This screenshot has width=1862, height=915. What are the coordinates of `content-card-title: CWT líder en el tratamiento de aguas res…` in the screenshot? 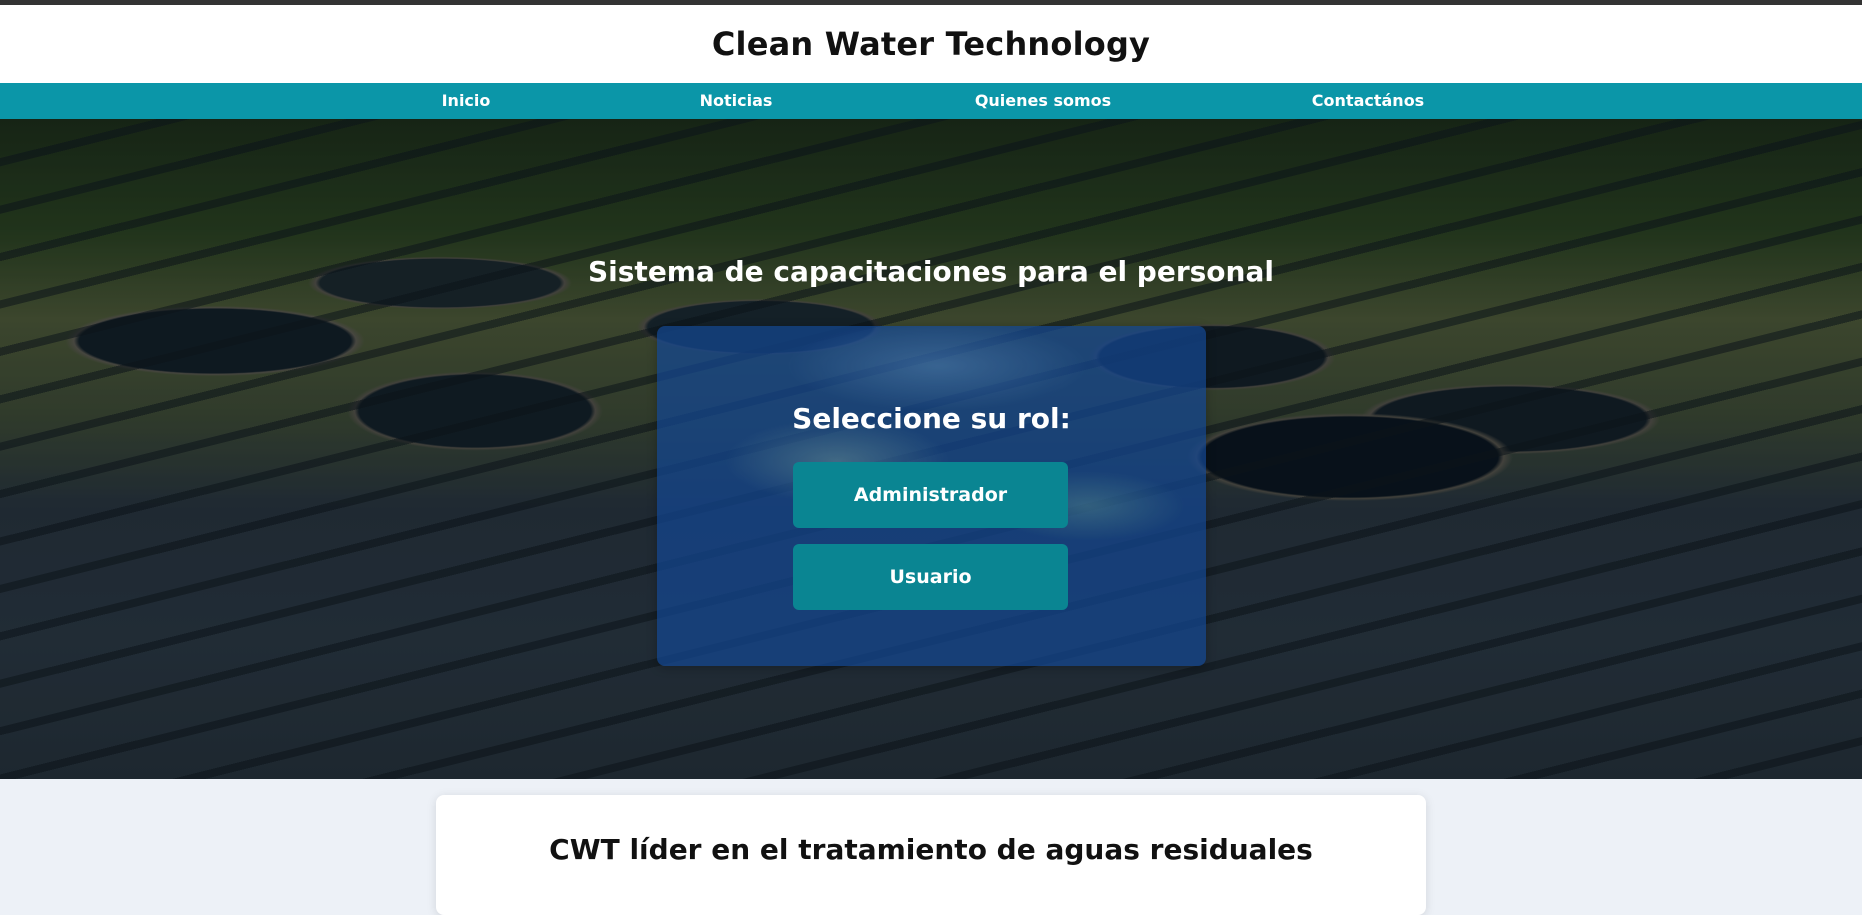 It's located at (931, 849).